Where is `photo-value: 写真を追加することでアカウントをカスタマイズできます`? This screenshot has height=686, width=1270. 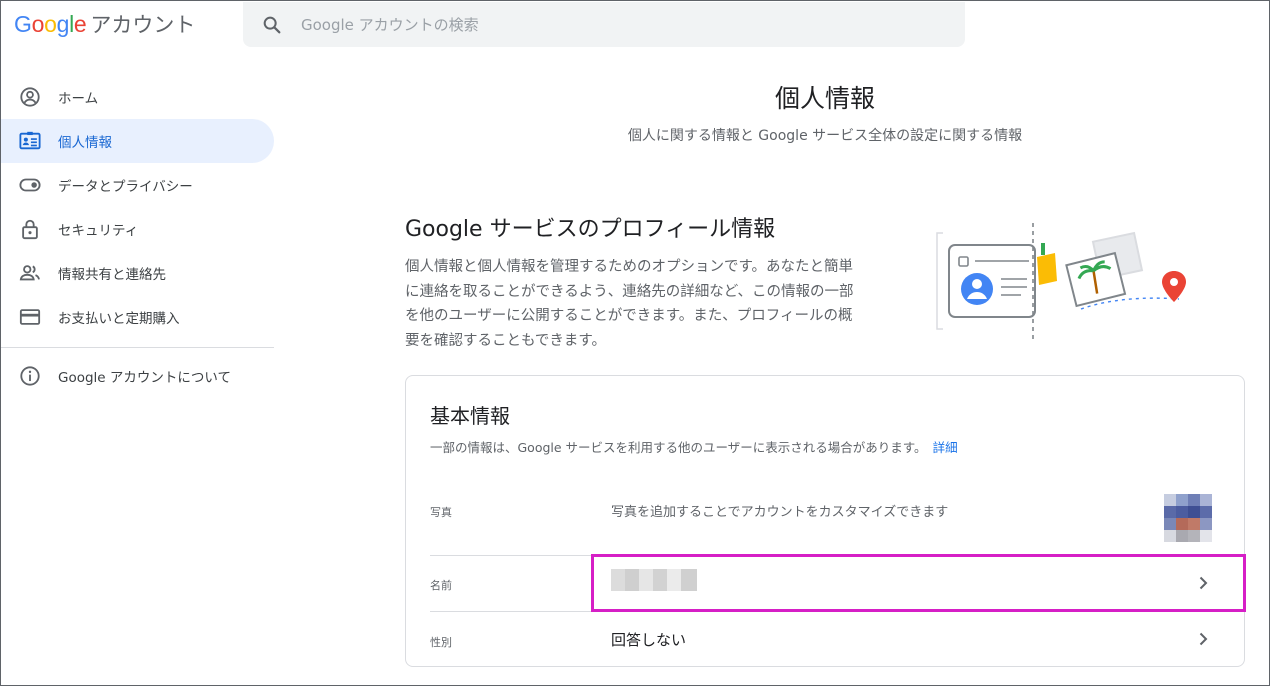
photo-value: 写真を追加することでアカウントをカスタマイズできます is located at coordinates (780, 512).